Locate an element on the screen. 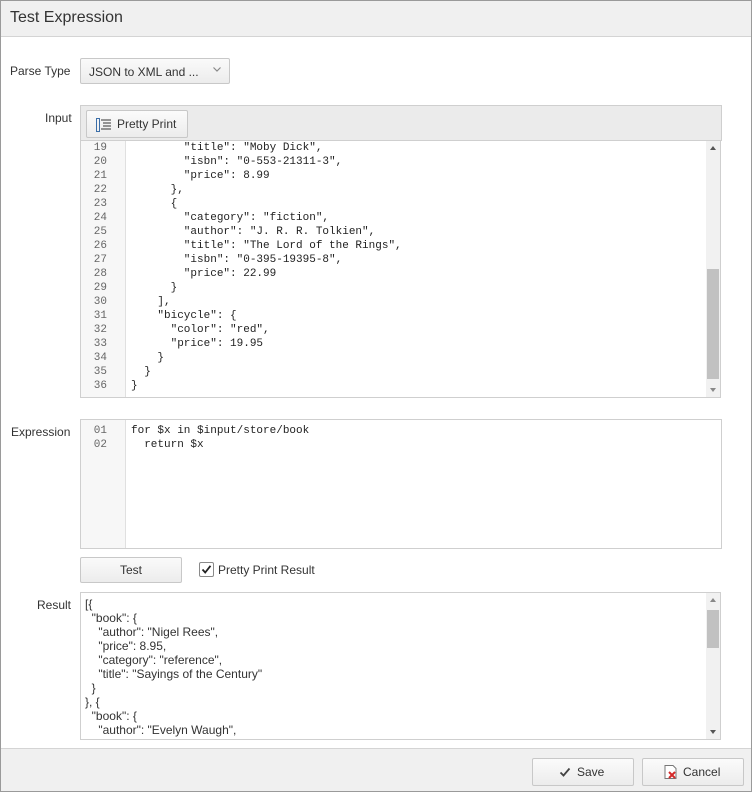  dialog-title: Test Expression is located at coordinates (66, 17).